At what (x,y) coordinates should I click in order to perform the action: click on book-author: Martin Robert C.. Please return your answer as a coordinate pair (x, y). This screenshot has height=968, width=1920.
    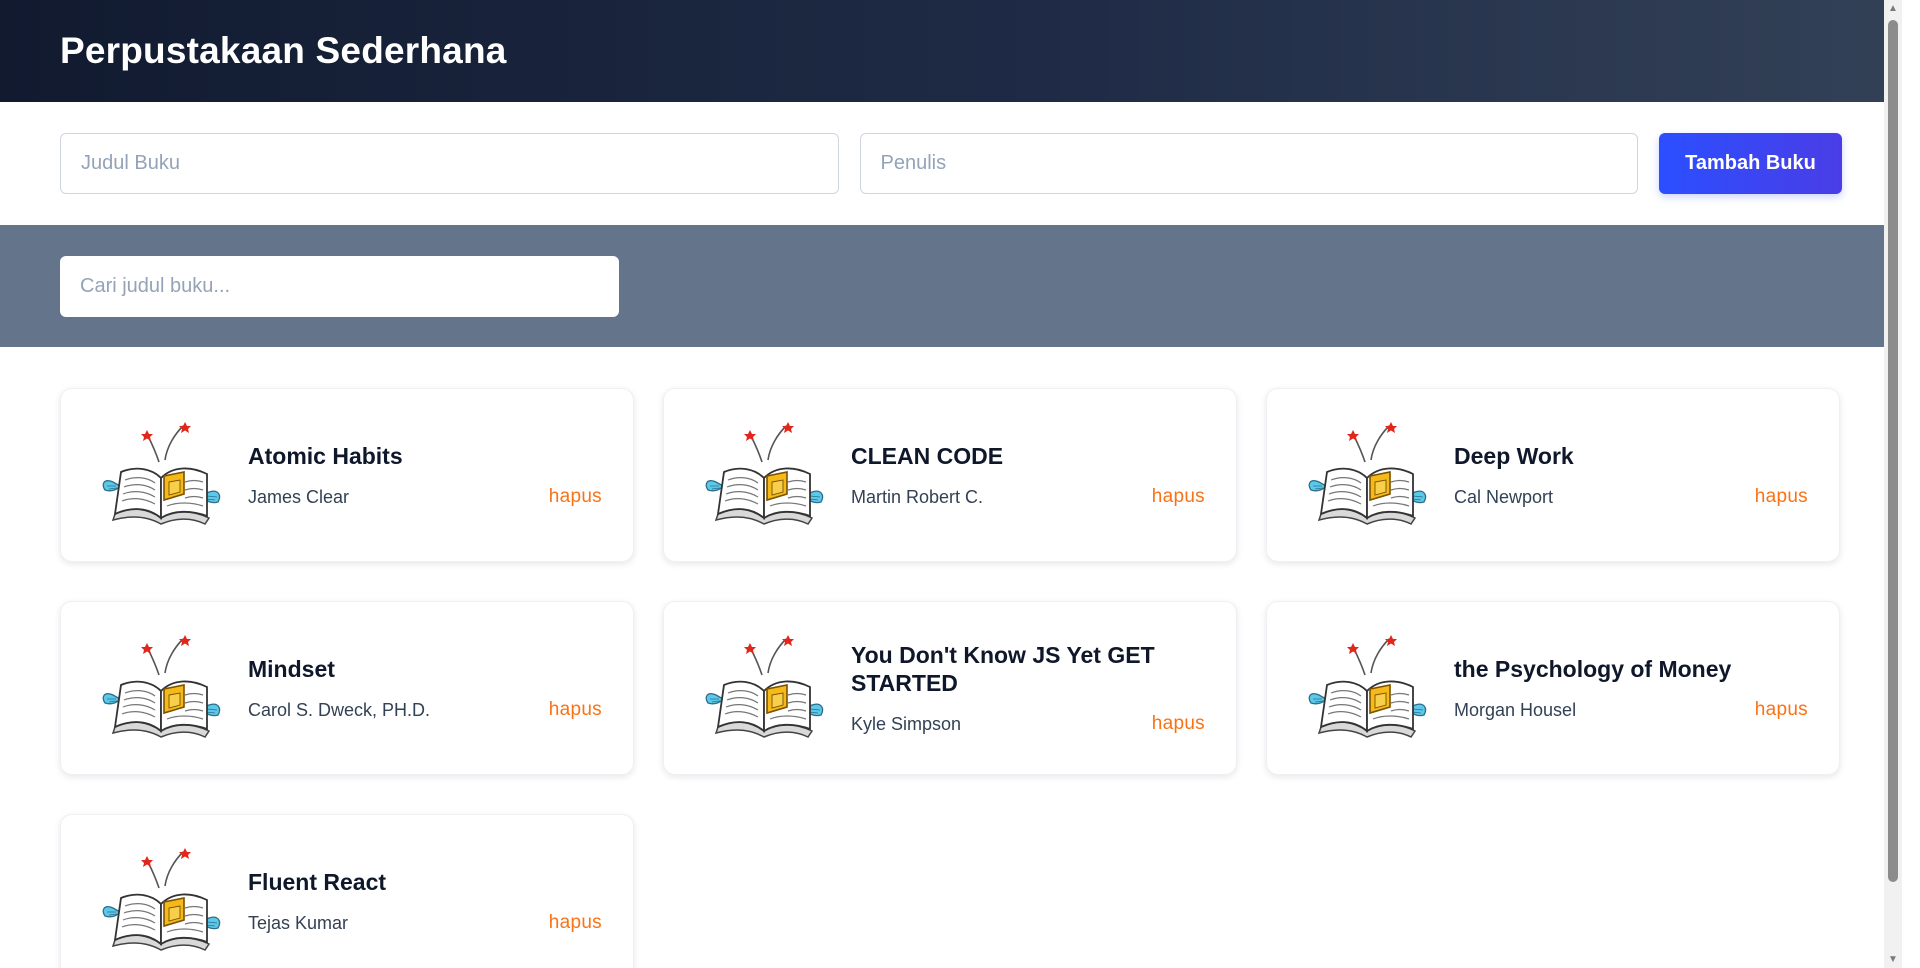
    Looking at the image, I should click on (917, 496).